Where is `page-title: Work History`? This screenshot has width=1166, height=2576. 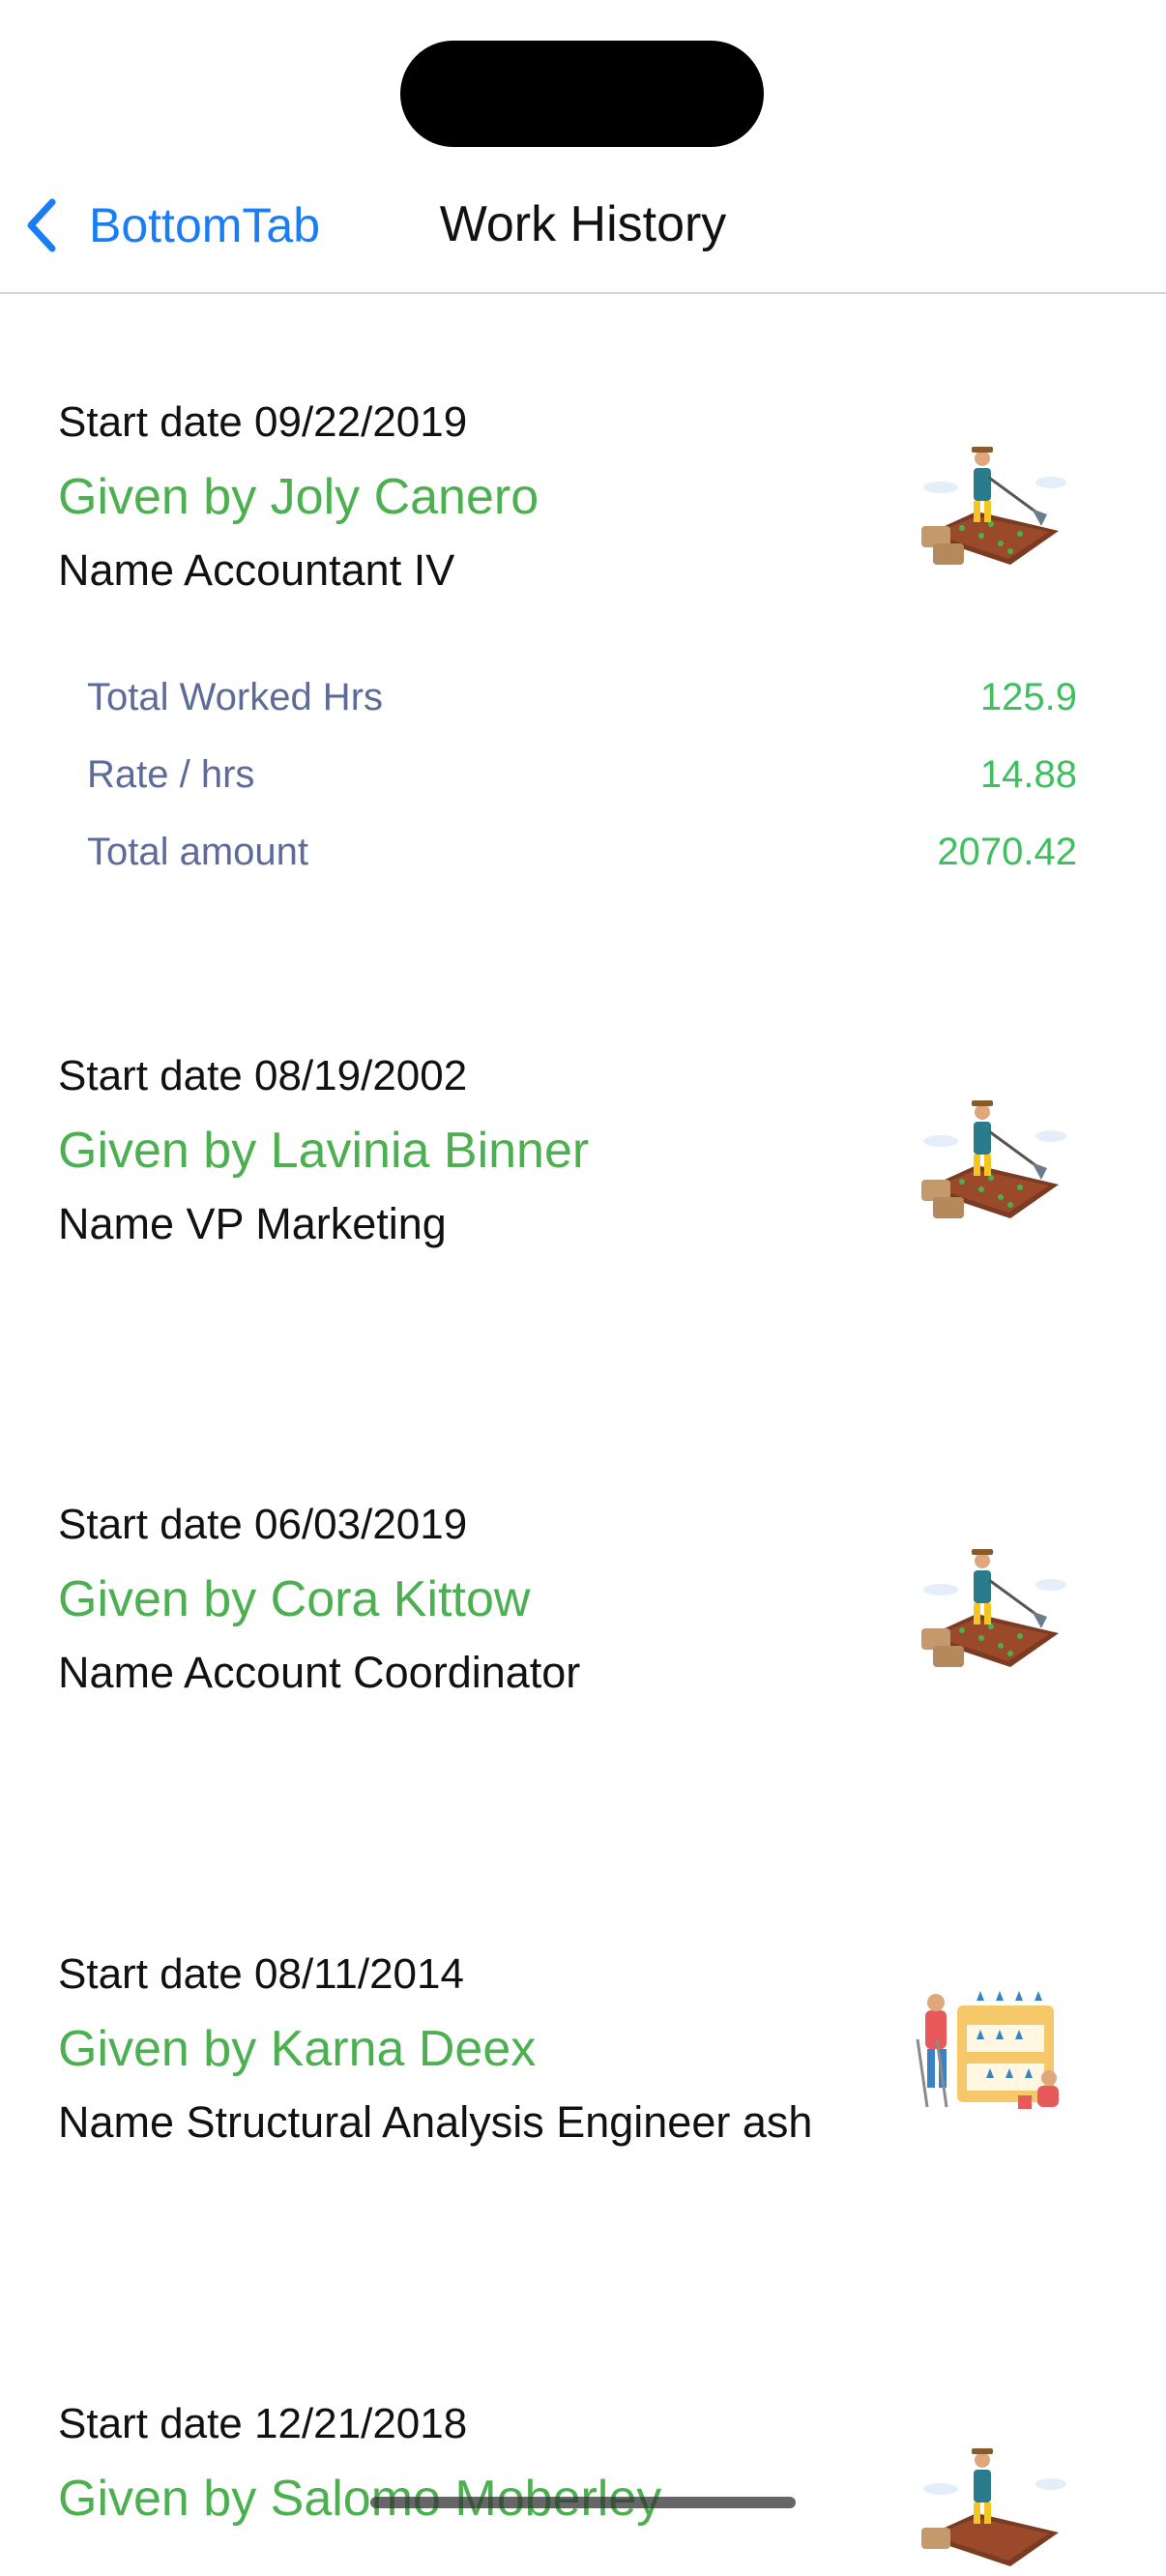 page-title: Work History is located at coordinates (583, 224).